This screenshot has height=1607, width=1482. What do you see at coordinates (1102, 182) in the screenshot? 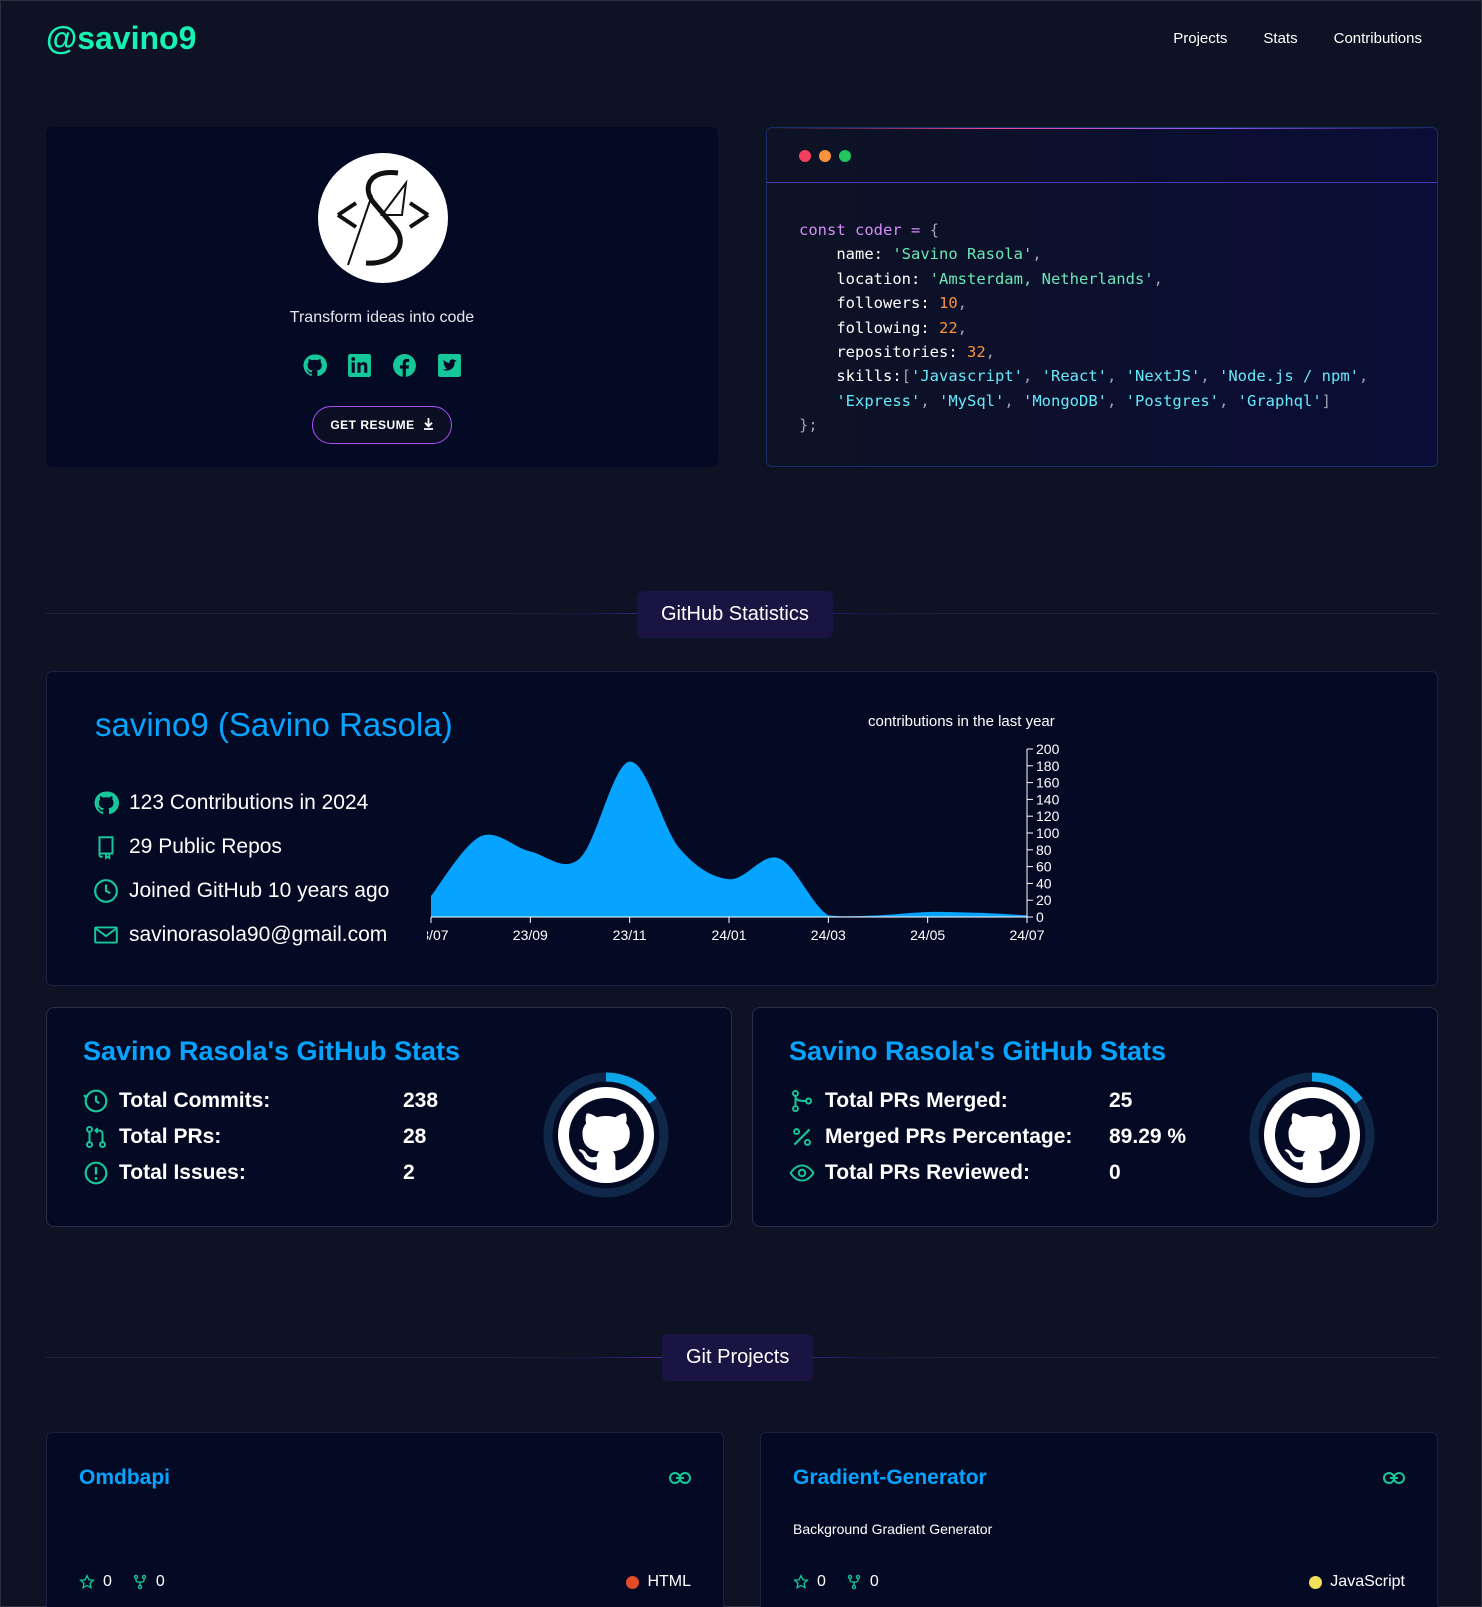
I see `code-separator` at bounding box center [1102, 182].